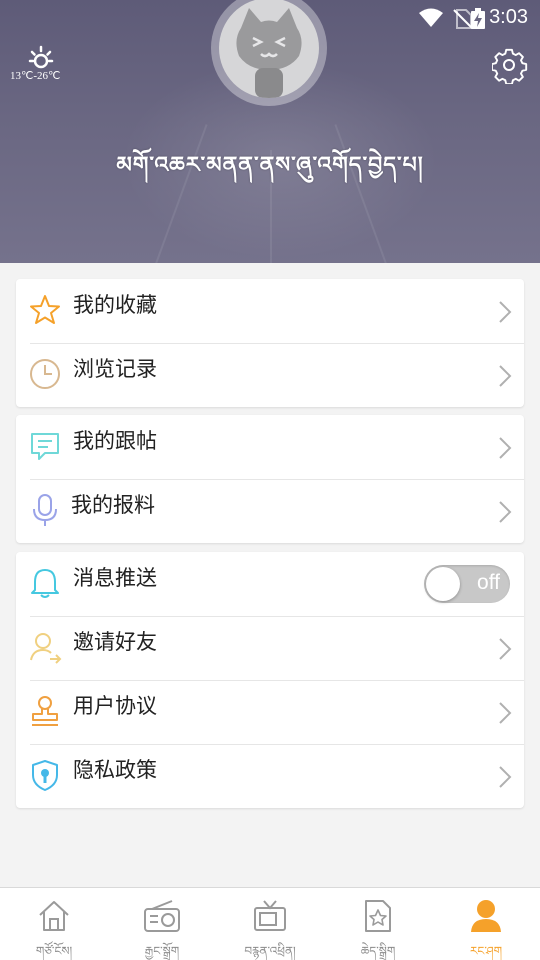 The height and width of the screenshot is (960, 540). I want to click on toggle-knob, so click(443, 584).